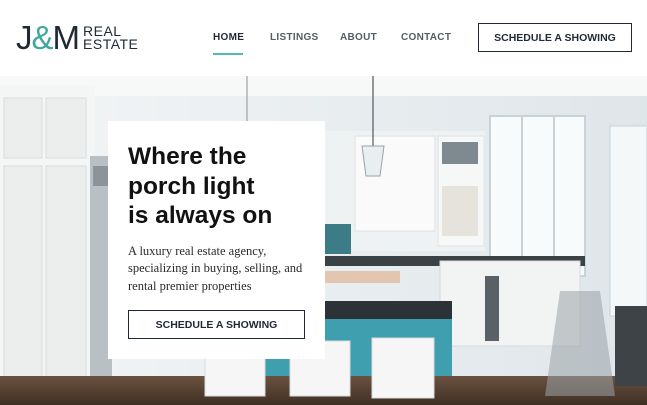 This screenshot has width=647, height=405. What do you see at coordinates (187, 156) in the screenshot?
I see `hero-title-line-1: Where the` at bounding box center [187, 156].